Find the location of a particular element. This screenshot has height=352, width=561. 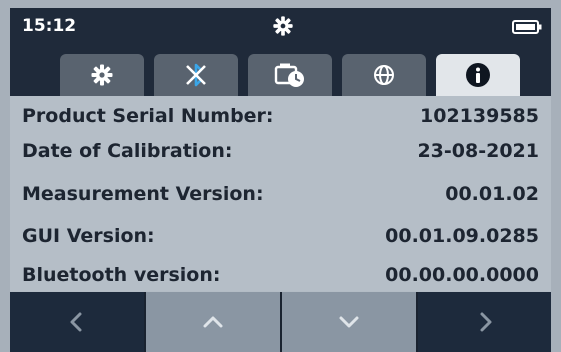

info-label: Measurement Version: is located at coordinates (143, 194).